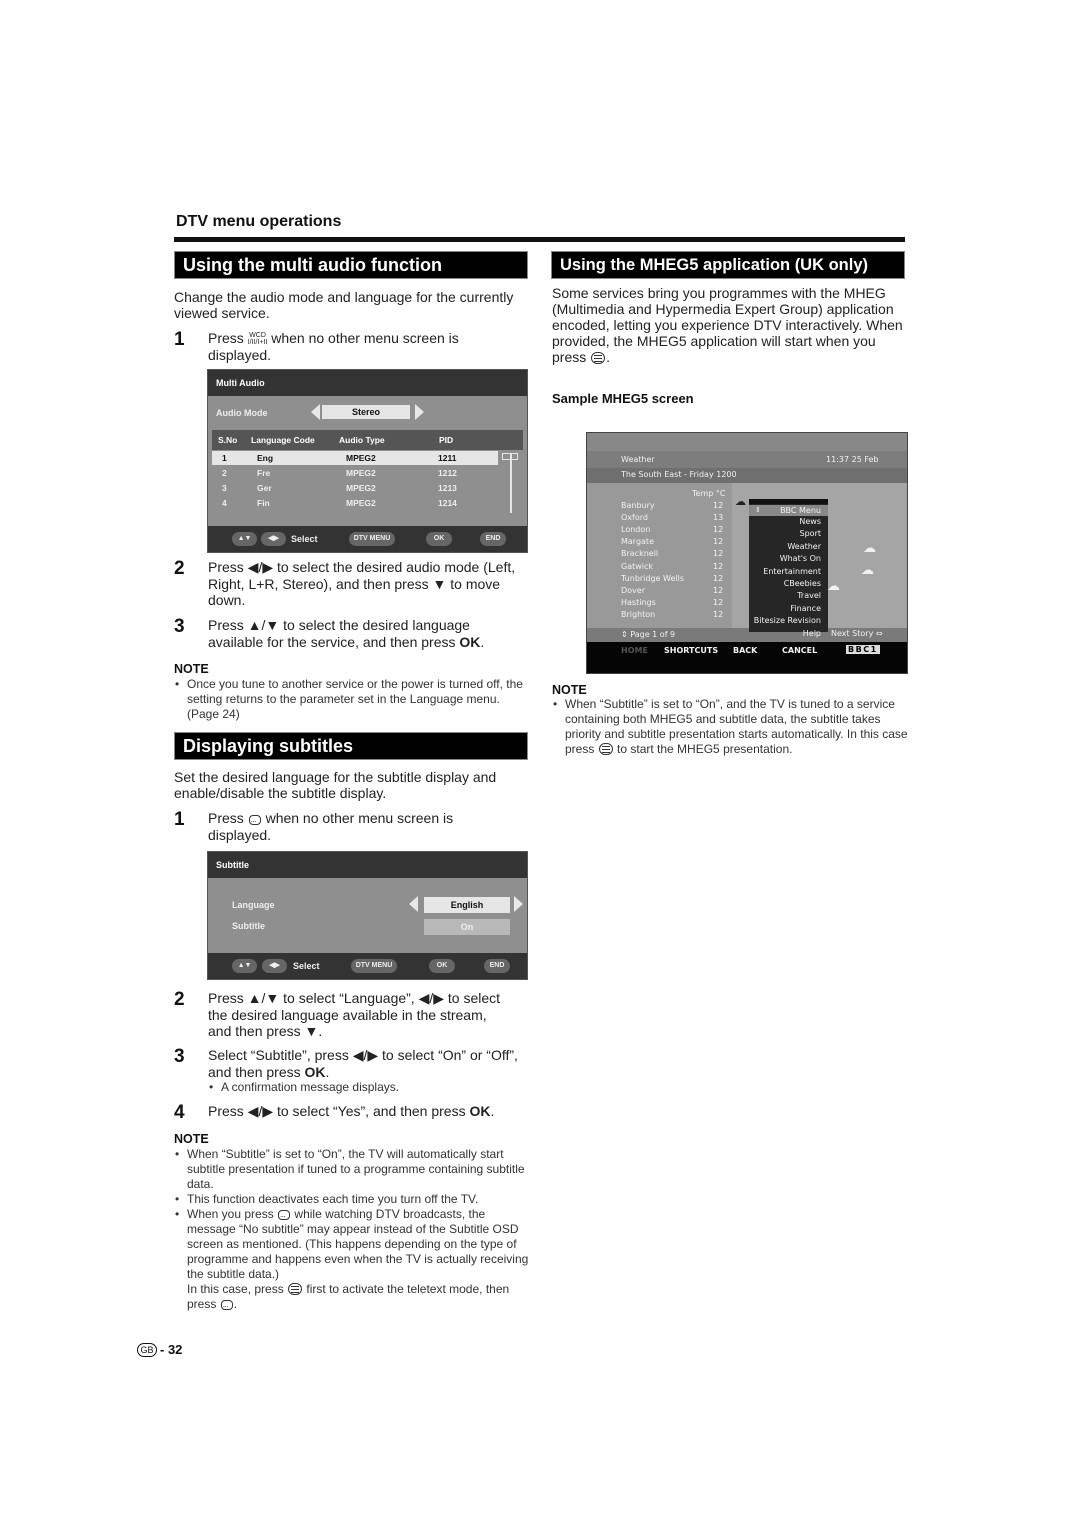 Image resolution: width=1080 pixels, height=1528 pixels. I want to click on subtitle-value: On, so click(467, 927).